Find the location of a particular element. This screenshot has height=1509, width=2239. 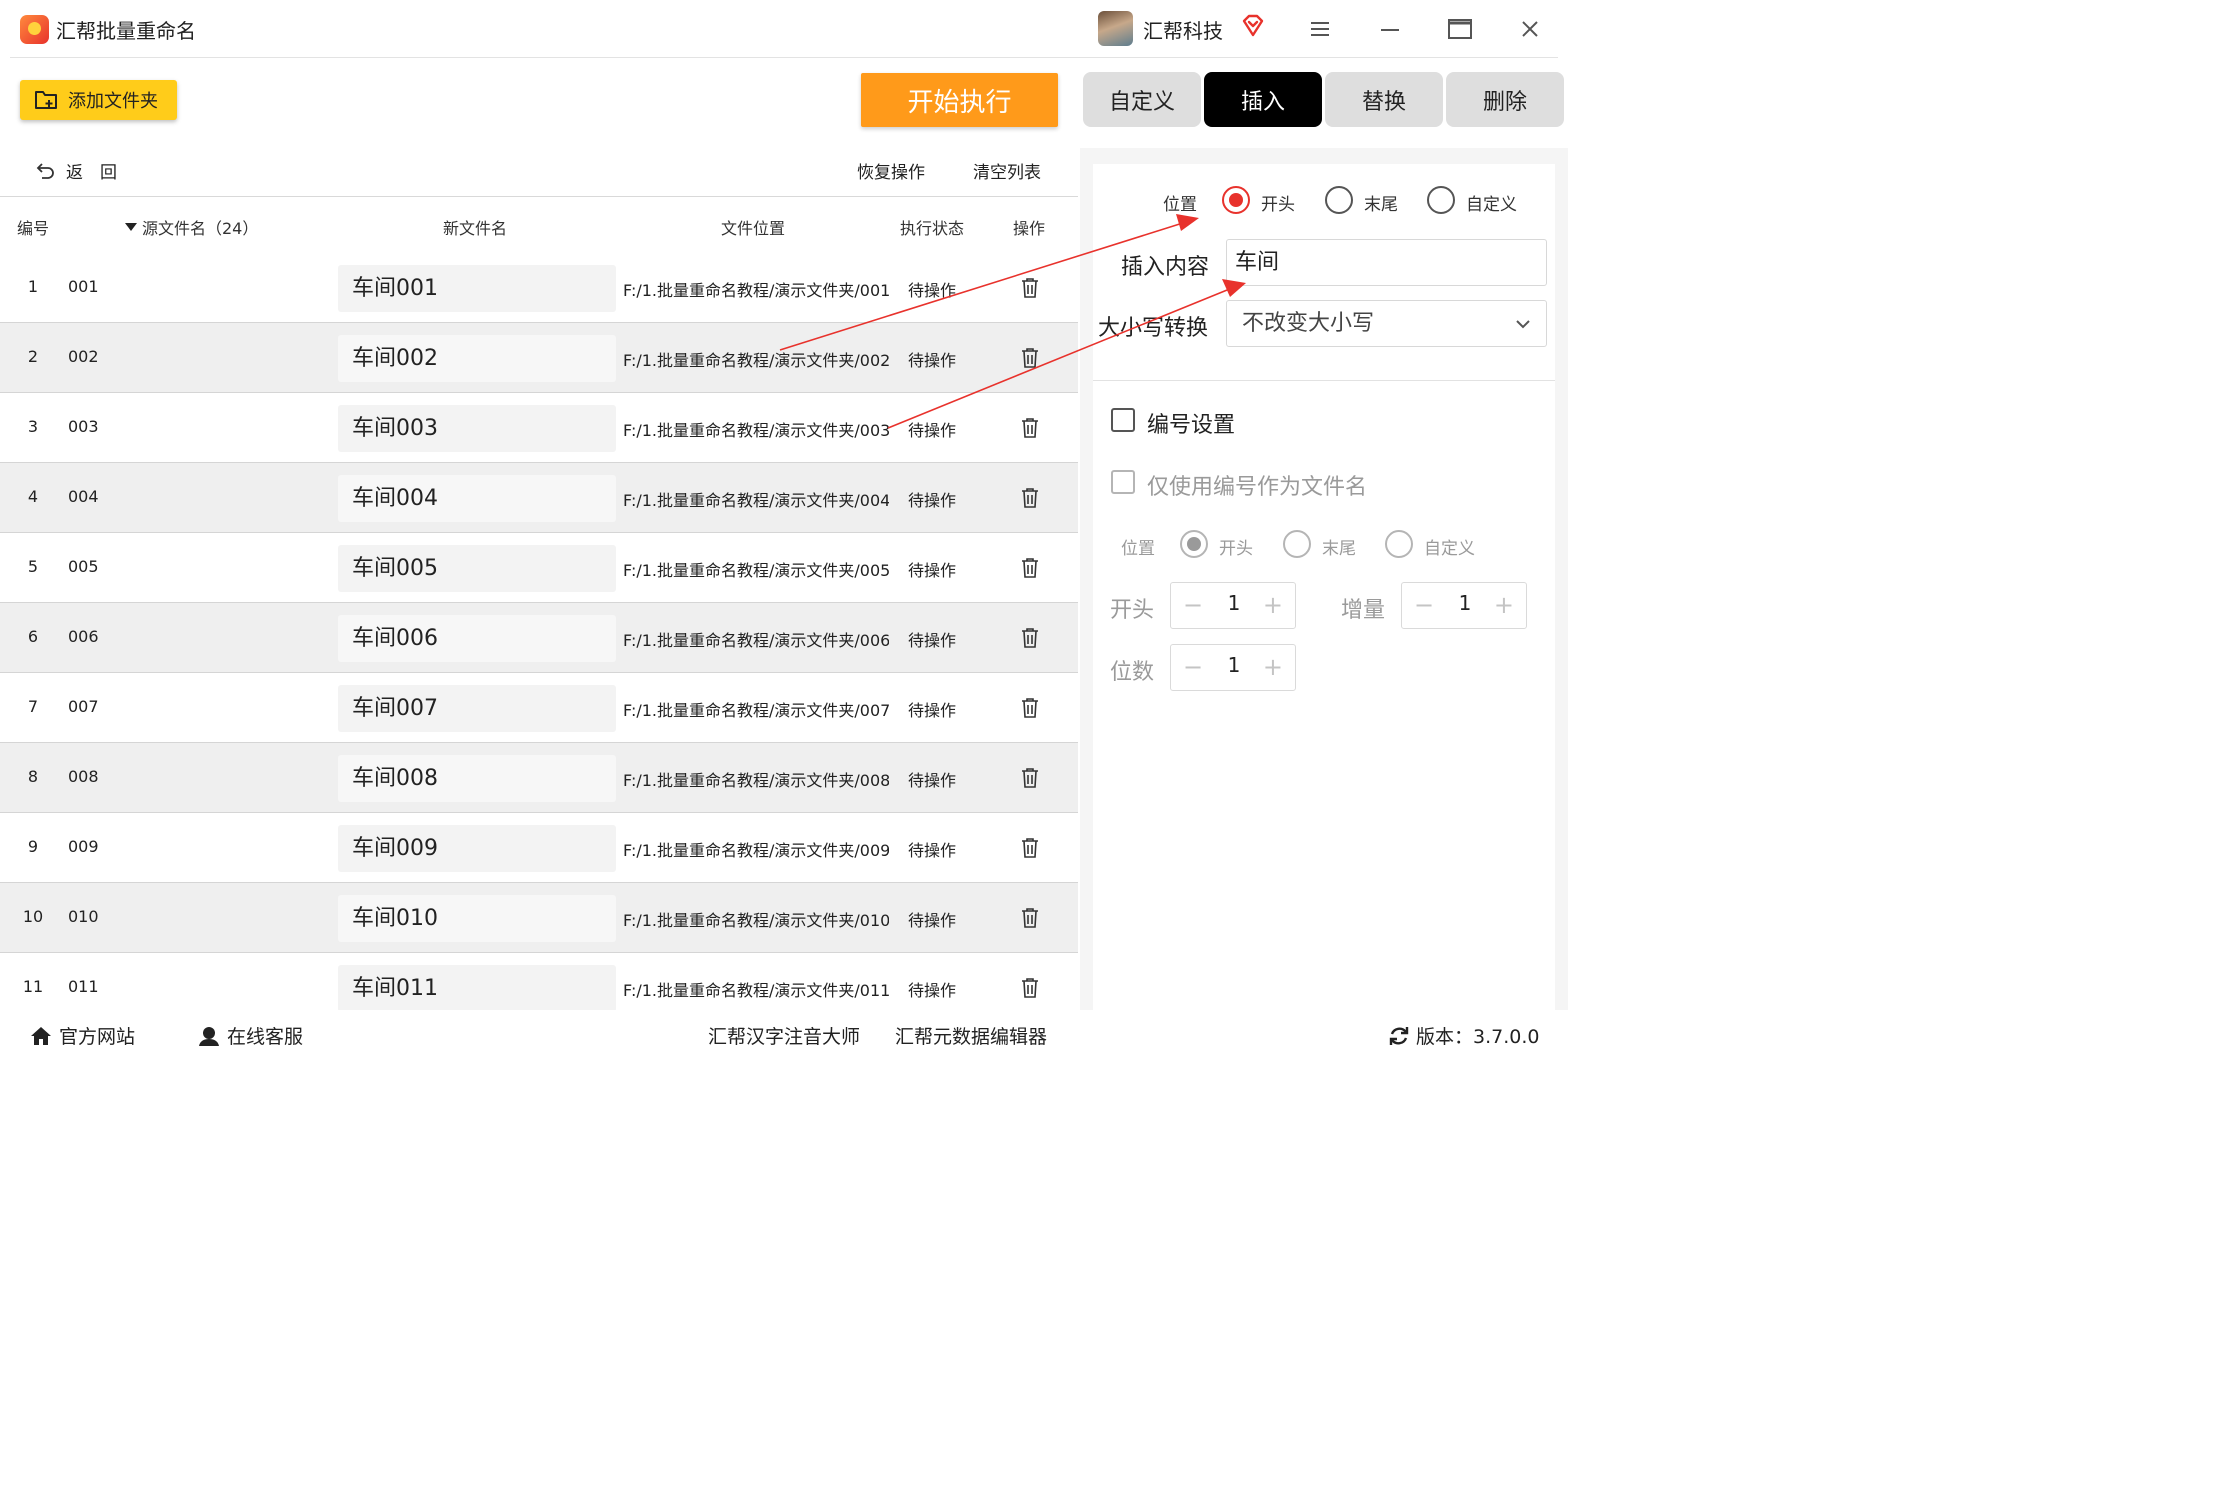

restore-button: 恢复操作 is located at coordinates (891, 170).